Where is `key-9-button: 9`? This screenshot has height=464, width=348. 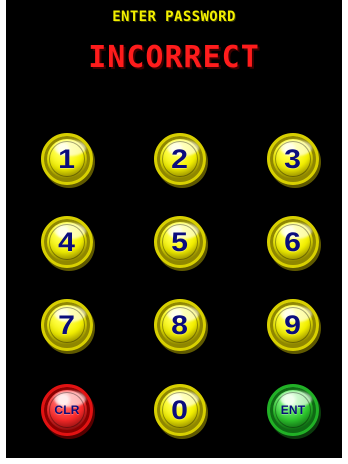
key-9-button: 9 is located at coordinates (293, 325).